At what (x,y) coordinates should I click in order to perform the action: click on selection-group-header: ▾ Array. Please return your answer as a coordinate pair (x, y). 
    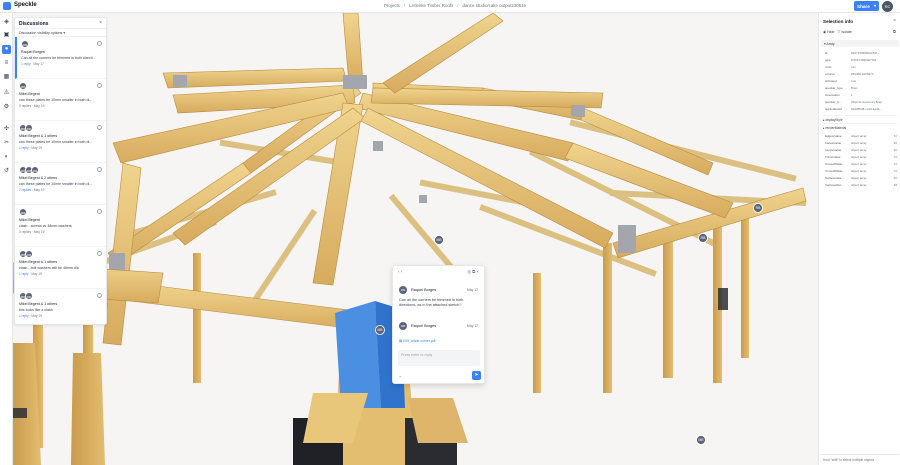
    Looking at the image, I should click on (860, 43).